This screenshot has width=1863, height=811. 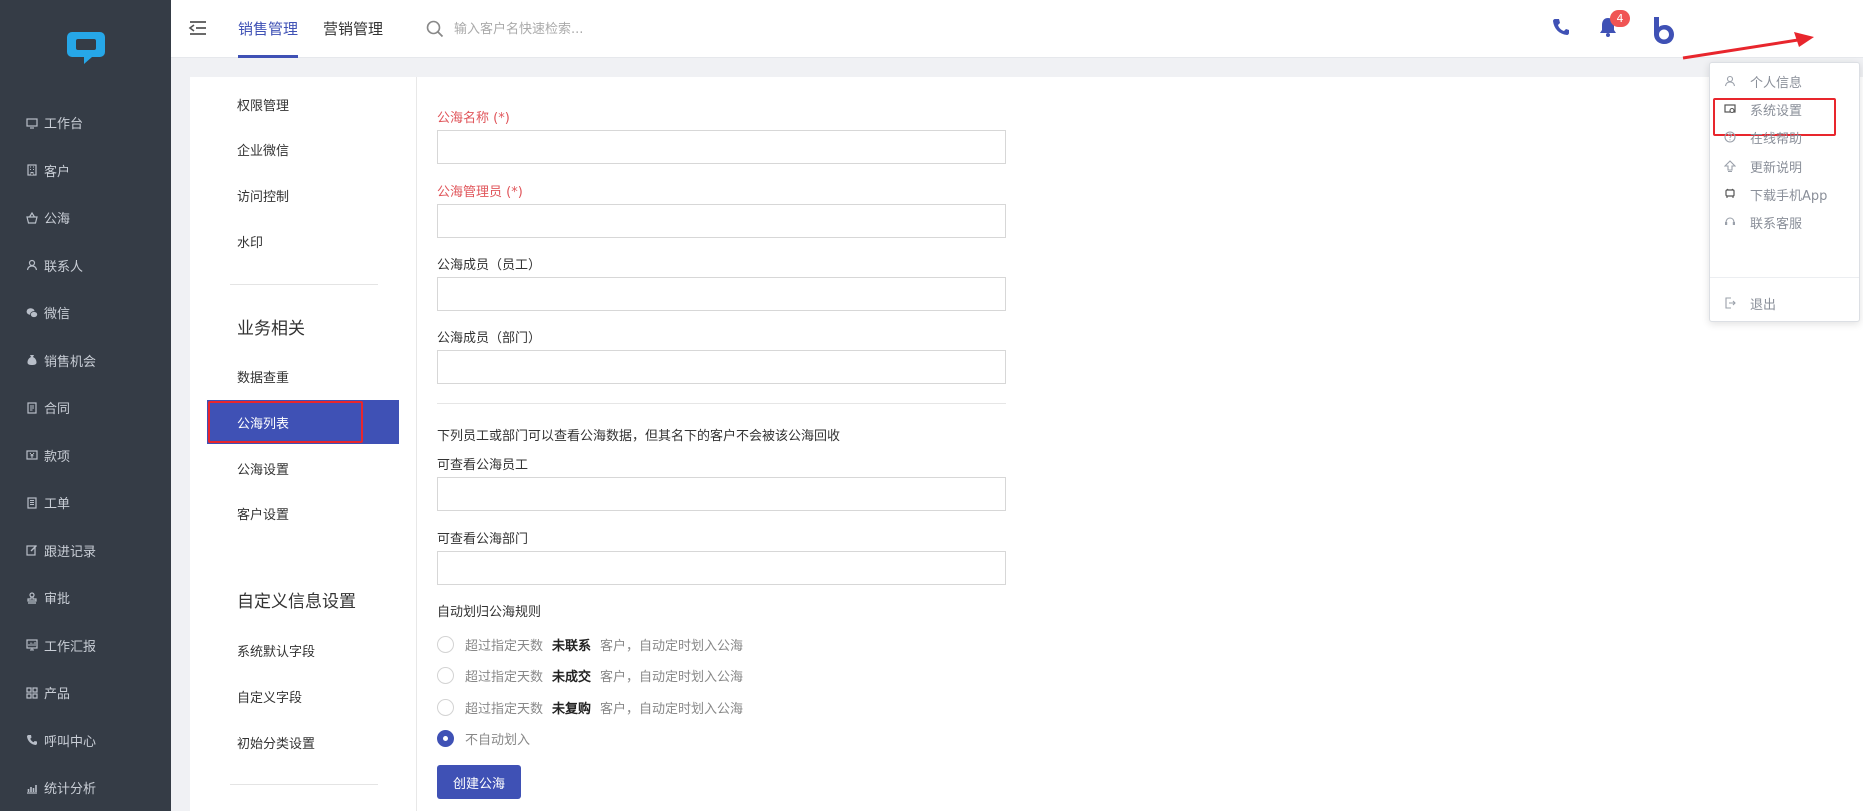 I want to click on ticket-icon, so click(x=35, y=503).